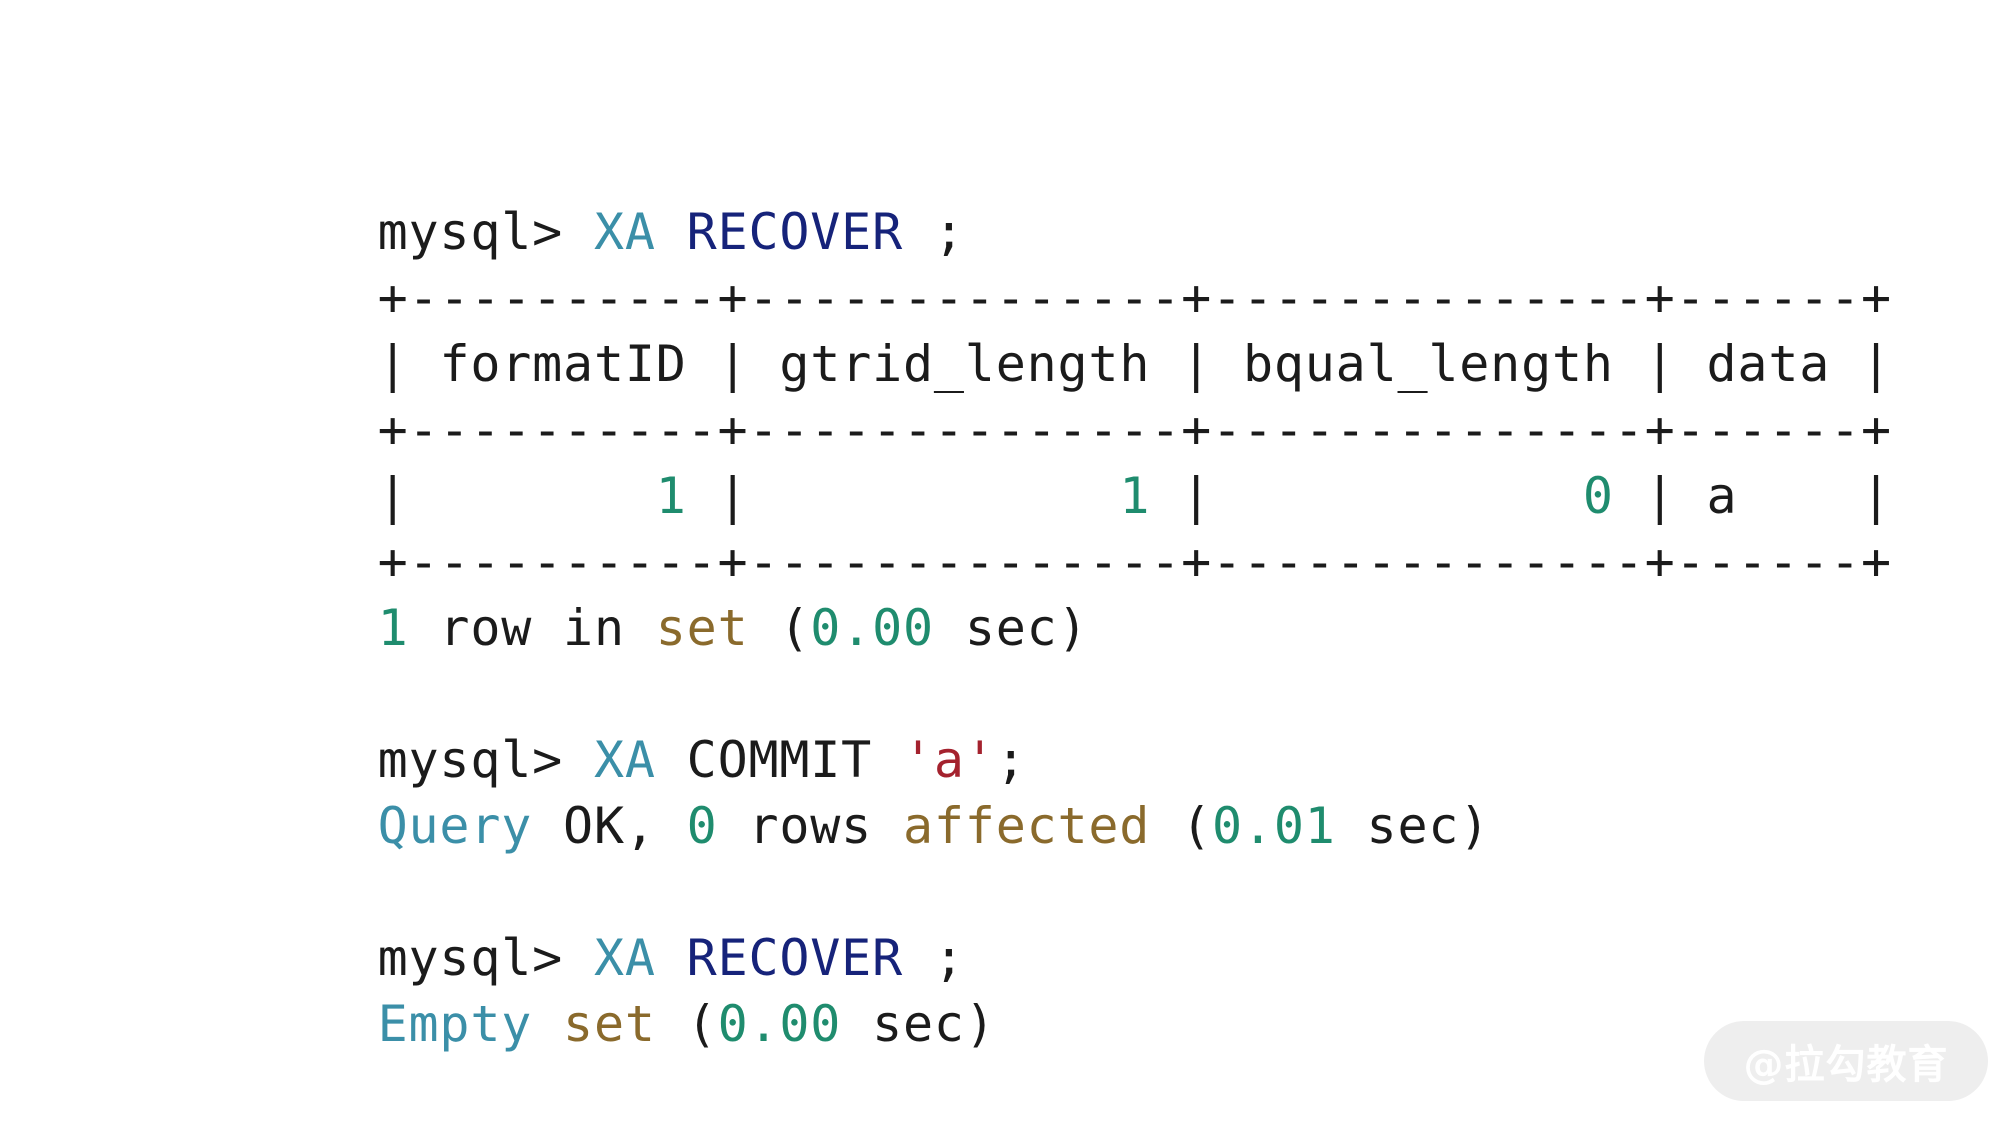 Image resolution: width=2000 pixels, height=1125 pixels. Describe the element at coordinates (1034, 725) in the screenshot. I see `command-line-xa-commit: mysql> XA COMMIT 'a';` at that location.